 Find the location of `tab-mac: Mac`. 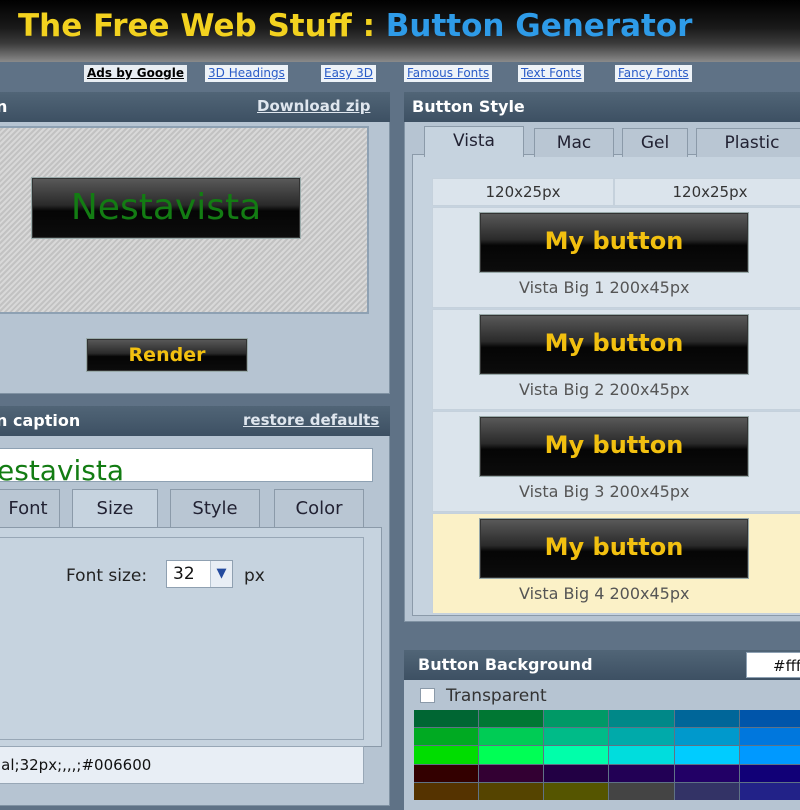

tab-mac: Mac is located at coordinates (574, 142).